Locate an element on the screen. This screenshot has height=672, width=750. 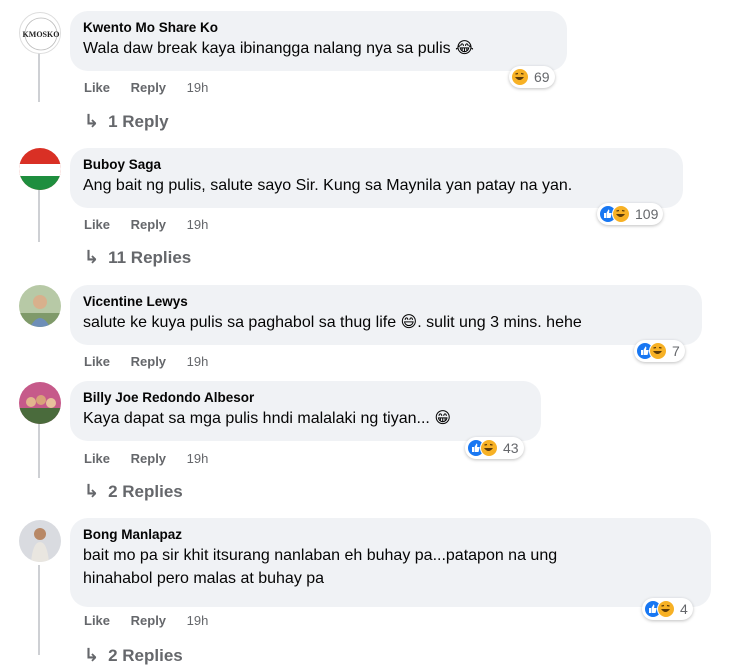
comment-author: Vicentine Lewys is located at coordinates (385, 302).